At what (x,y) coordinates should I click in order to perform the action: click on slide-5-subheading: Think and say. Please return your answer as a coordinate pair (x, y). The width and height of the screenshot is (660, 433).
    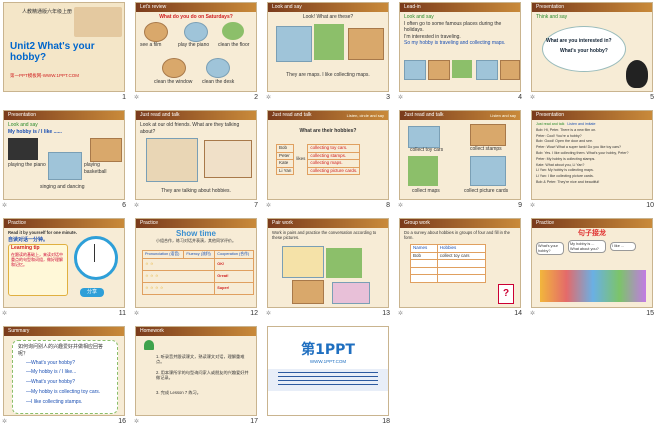
    Looking at the image, I should click on (552, 17).